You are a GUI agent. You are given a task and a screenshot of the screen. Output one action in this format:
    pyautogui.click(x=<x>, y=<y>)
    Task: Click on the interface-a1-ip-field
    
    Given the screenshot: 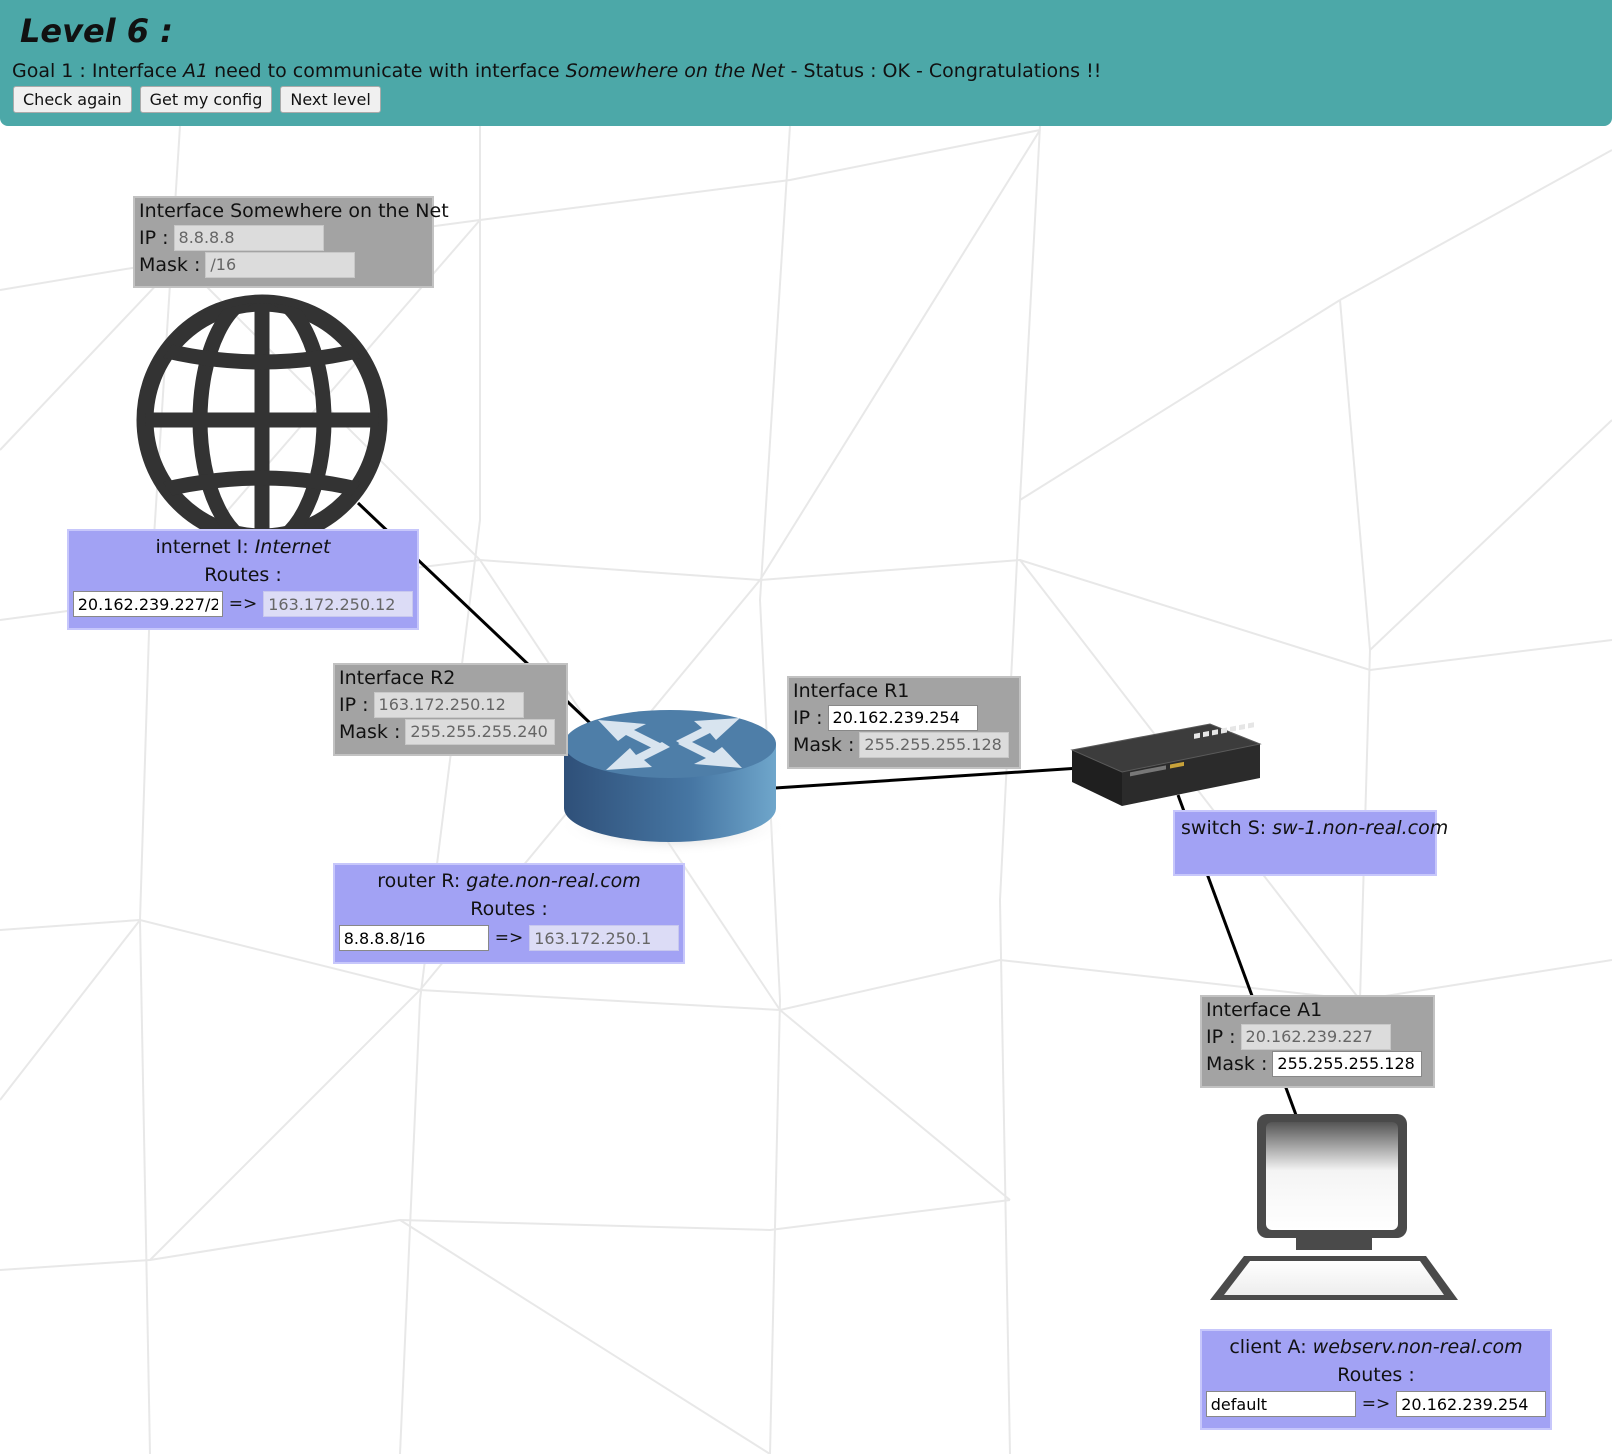 What is the action you would take?
    pyautogui.click(x=1315, y=1036)
    